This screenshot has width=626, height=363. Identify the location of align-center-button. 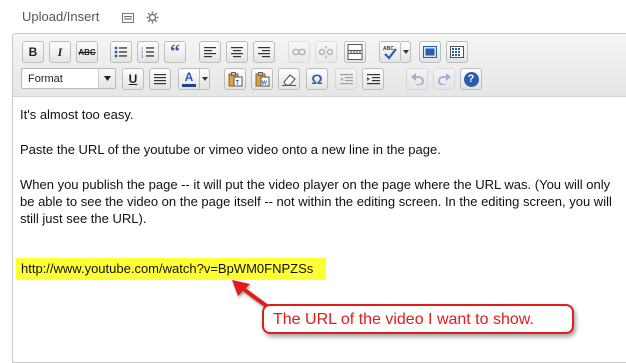
(237, 52).